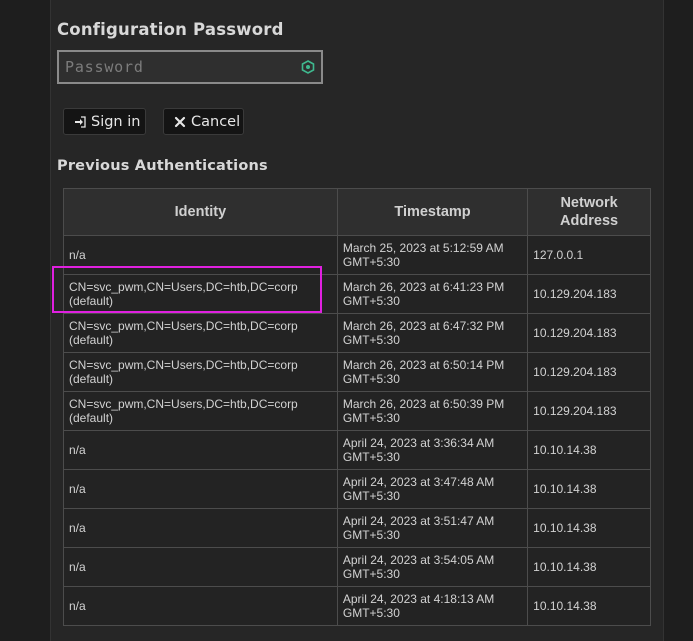 The image size is (693, 641). What do you see at coordinates (170, 29) in the screenshot?
I see `configuration-password-title: Configuration Password` at bounding box center [170, 29].